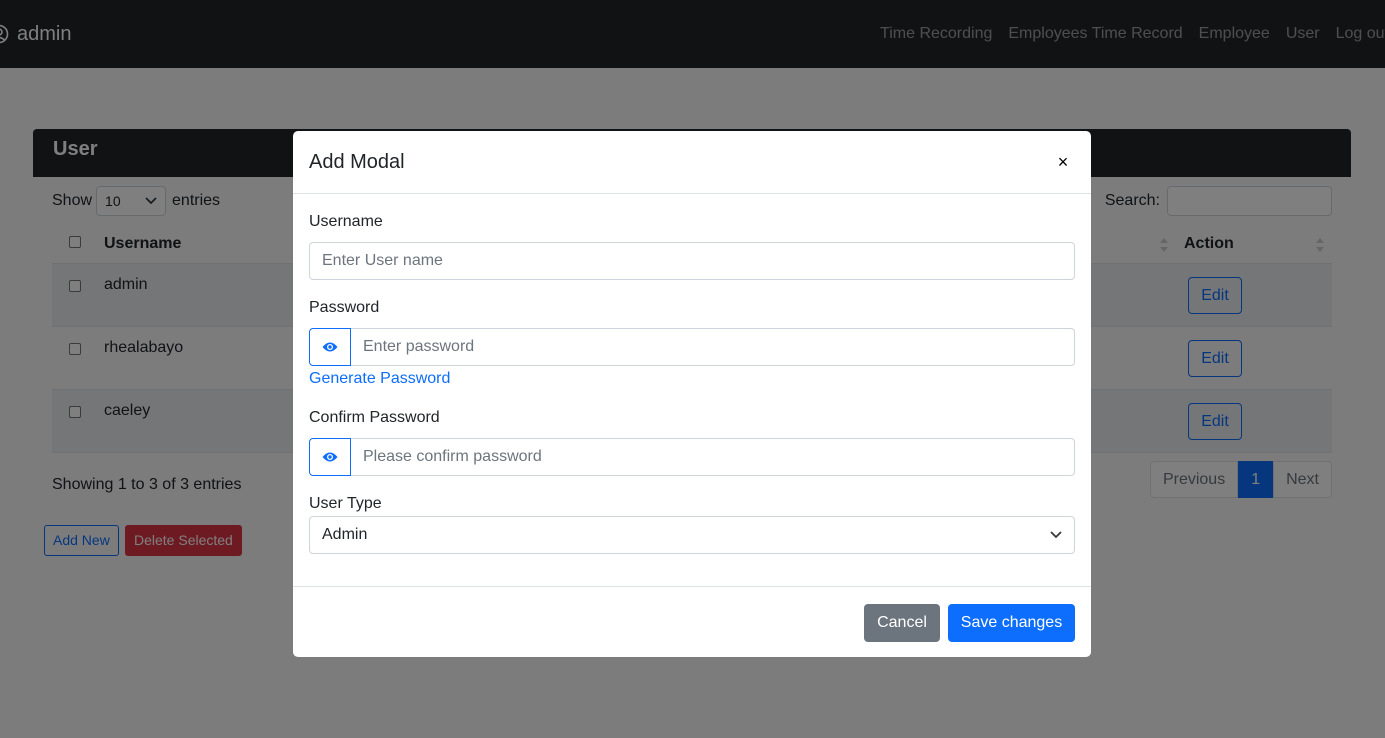 This screenshot has width=1385, height=738. What do you see at coordinates (692, 162) in the screenshot?
I see `modal-header: Add Modal ×` at bounding box center [692, 162].